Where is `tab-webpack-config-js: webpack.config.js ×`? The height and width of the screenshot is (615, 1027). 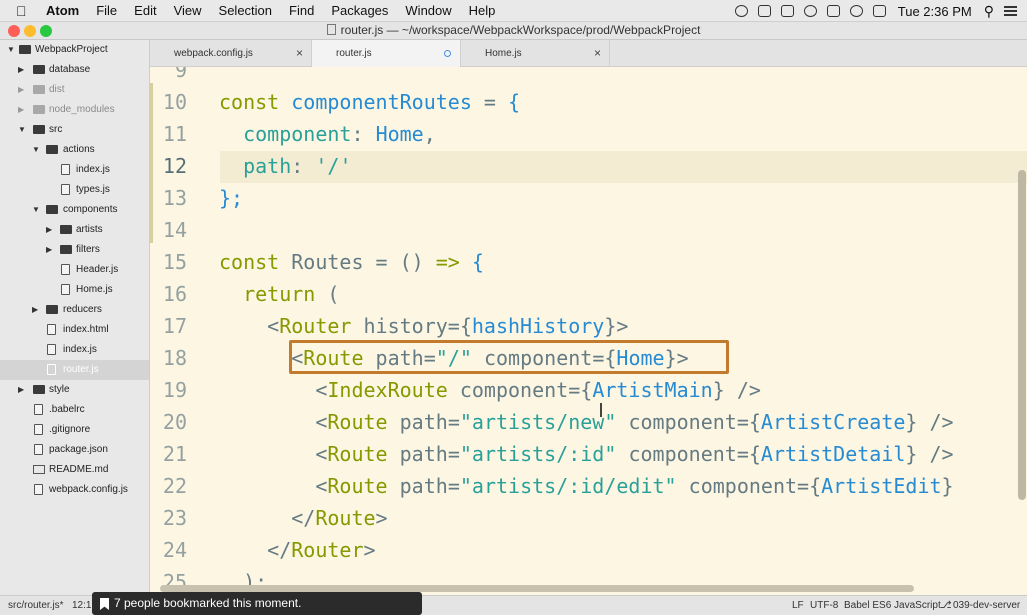
tab-webpack-config-js: webpack.config.js × is located at coordinates (231, 53).